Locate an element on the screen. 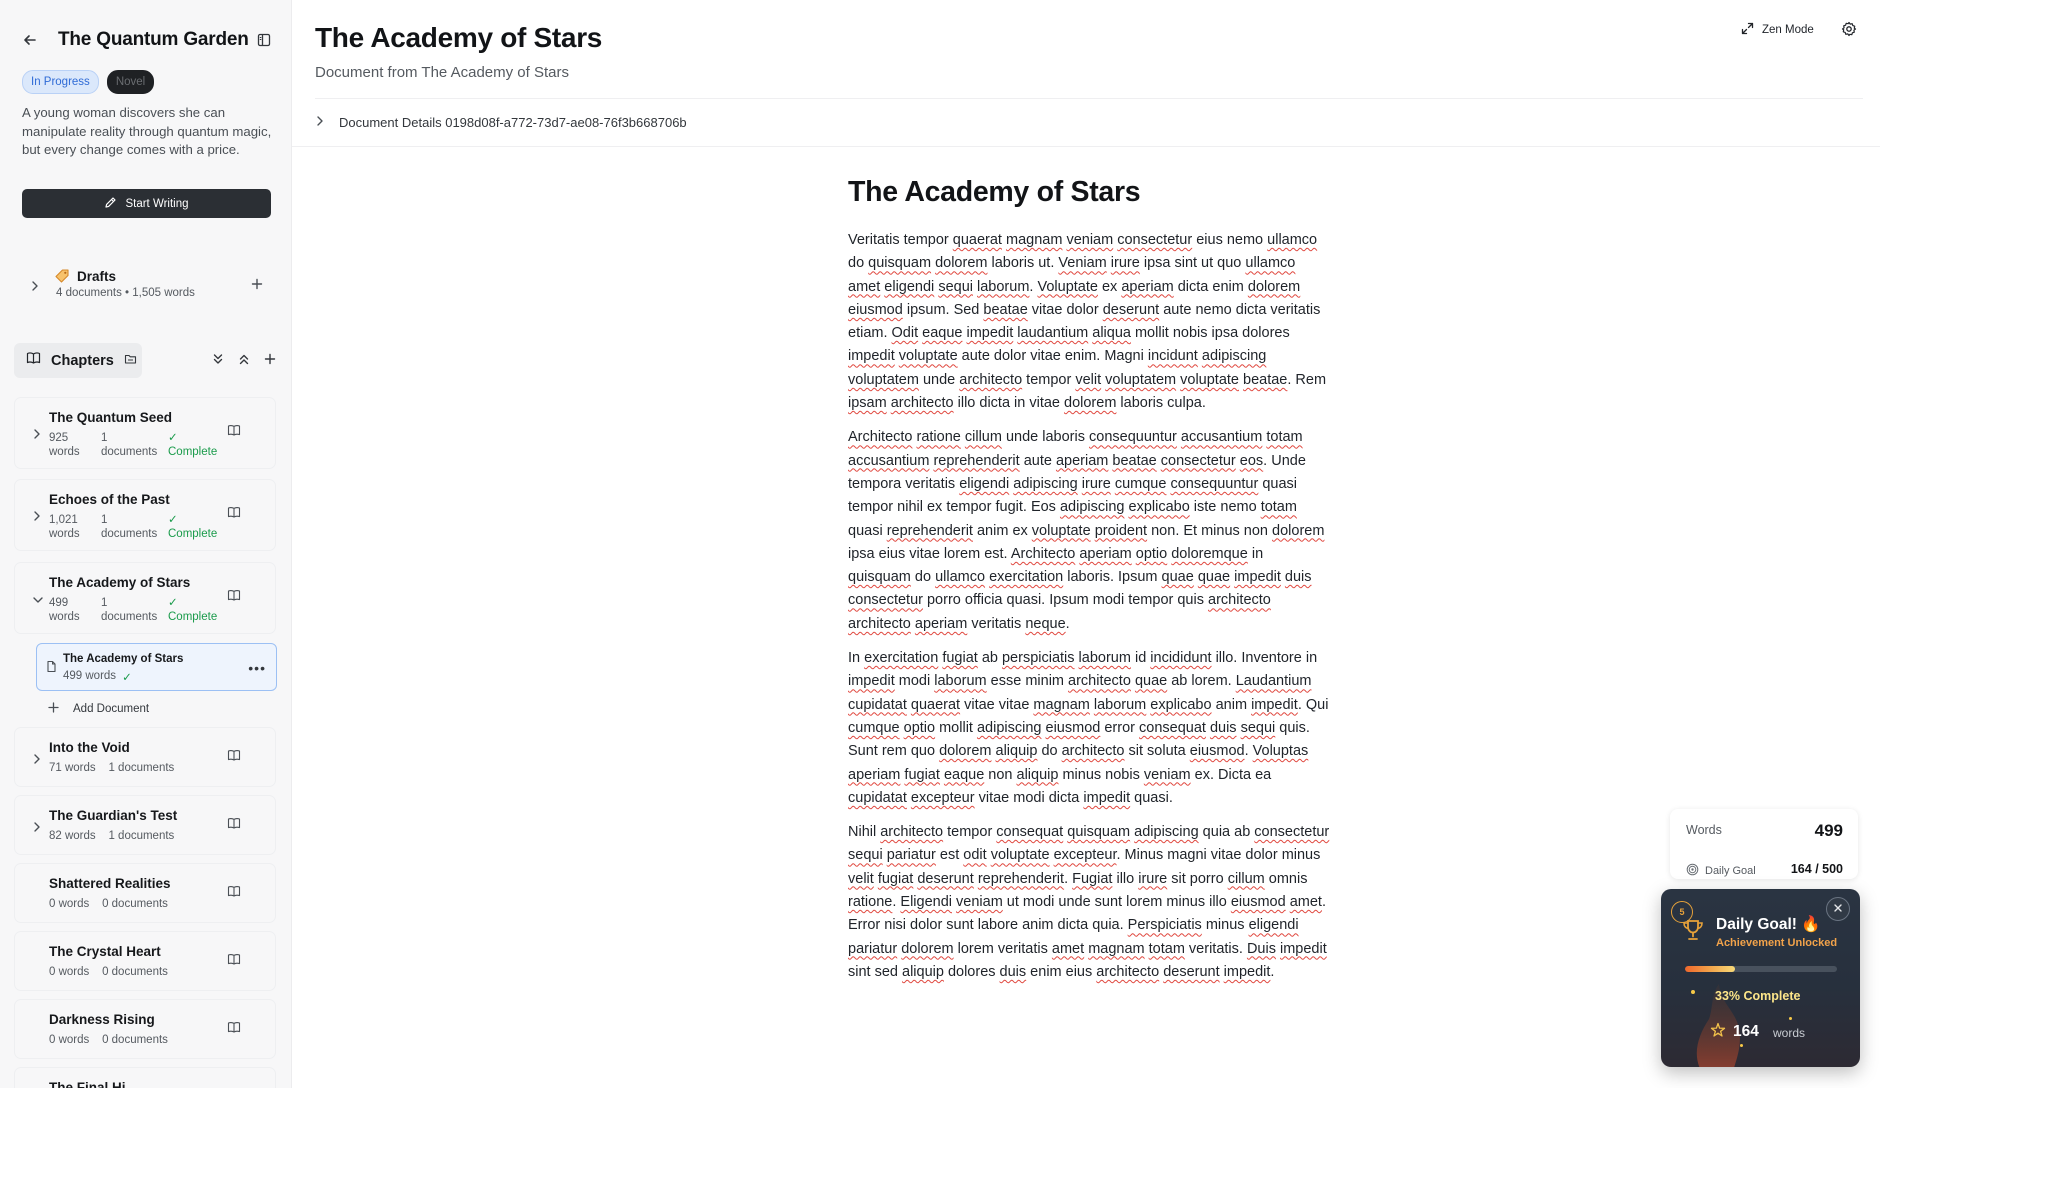 The height and width of the screenshot is (1188, 2055). goal-percent: 33% Complete is located at coordinates (1758, 996).